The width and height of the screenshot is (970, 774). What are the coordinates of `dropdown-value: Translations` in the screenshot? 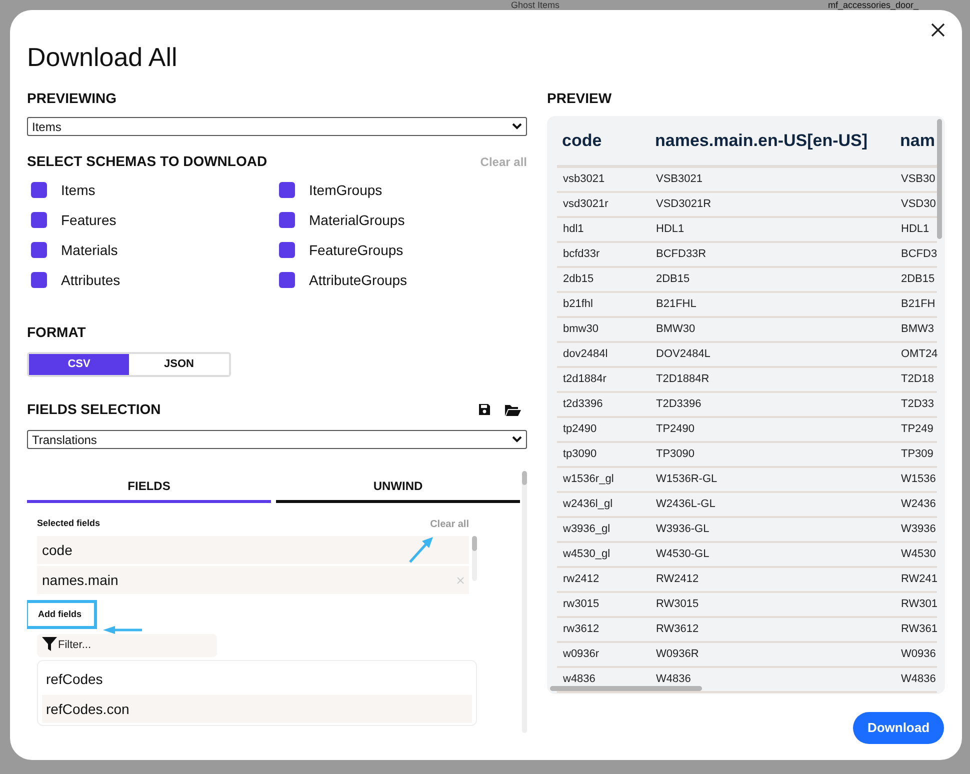 It's located at (64, 440).